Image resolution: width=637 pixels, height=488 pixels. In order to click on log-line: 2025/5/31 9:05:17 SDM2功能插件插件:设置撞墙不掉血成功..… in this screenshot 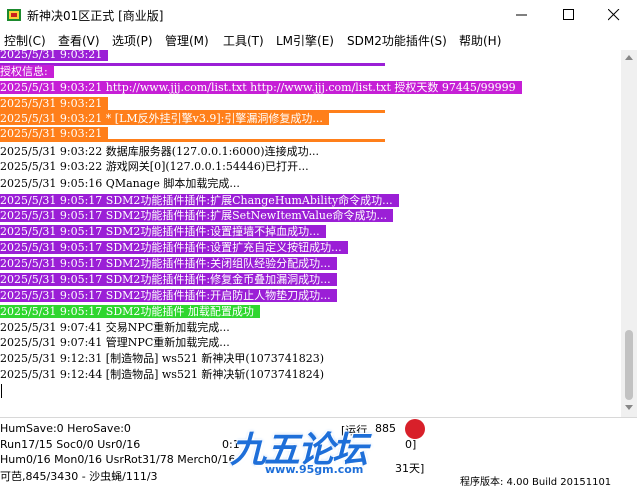, I will do `click(163, 231)`.